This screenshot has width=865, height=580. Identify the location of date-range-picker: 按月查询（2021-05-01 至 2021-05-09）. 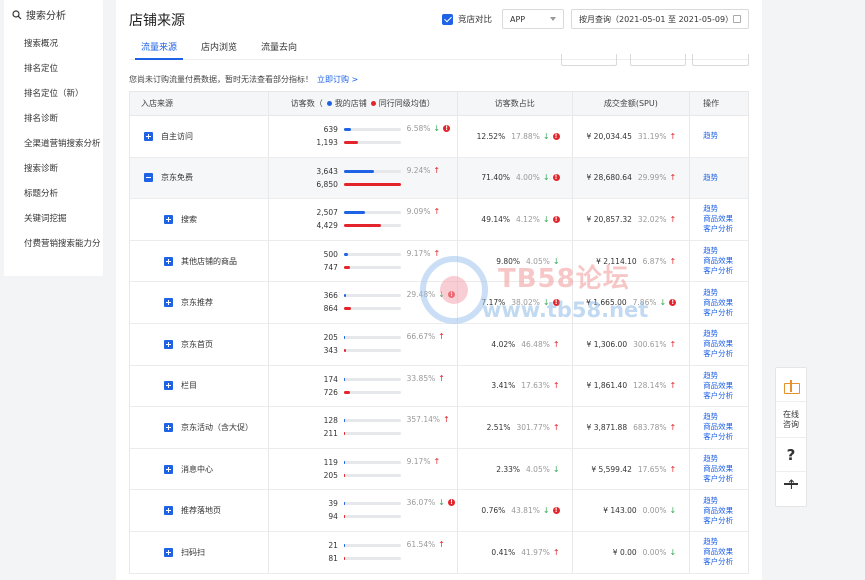
(660, 19).